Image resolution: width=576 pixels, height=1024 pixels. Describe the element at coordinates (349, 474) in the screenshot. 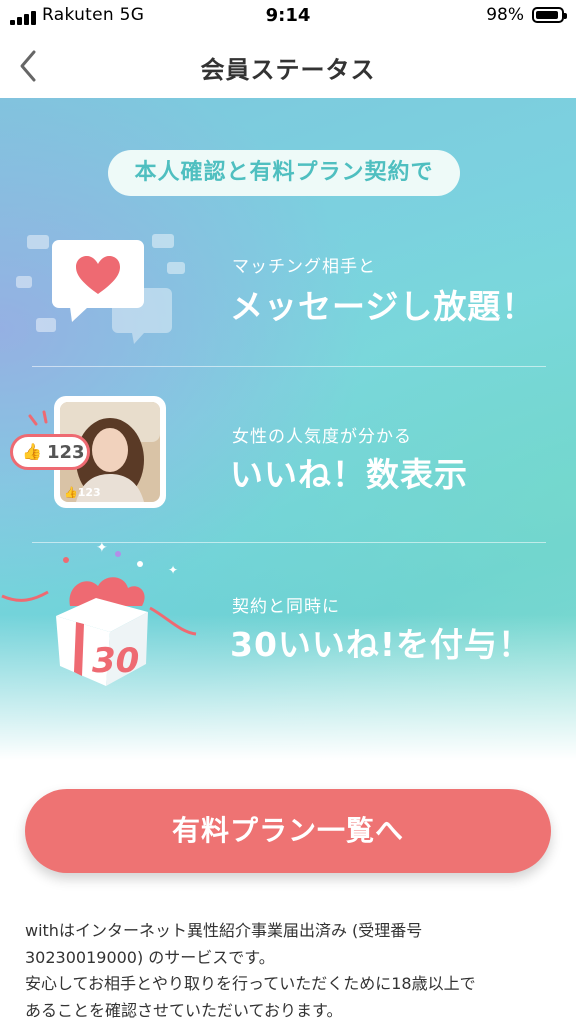

I see `feature-2-headline: いいね！数表示` at that location.